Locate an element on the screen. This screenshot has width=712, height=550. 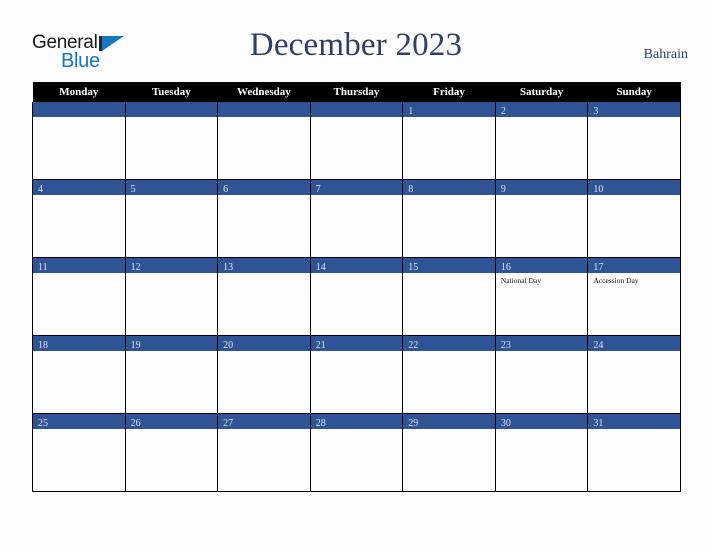
calendar-day-cell: 21 is located at coordinates (356, 374).